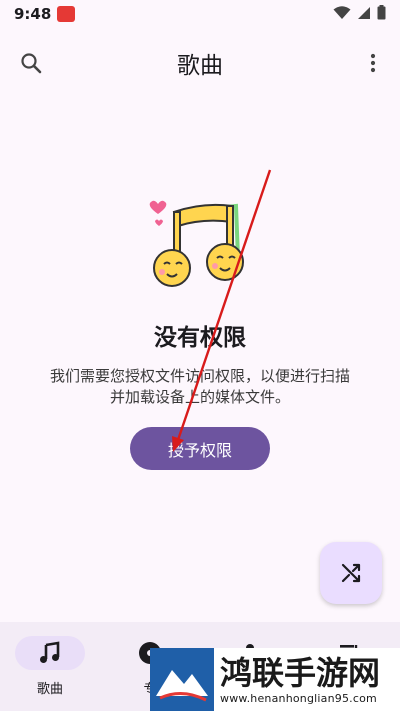 The height and width of the screenshot is (711, 400). Describe the element at coordinates (200, 338) in the screenshot. I see `empty-state-title: 没有权限` at that location.